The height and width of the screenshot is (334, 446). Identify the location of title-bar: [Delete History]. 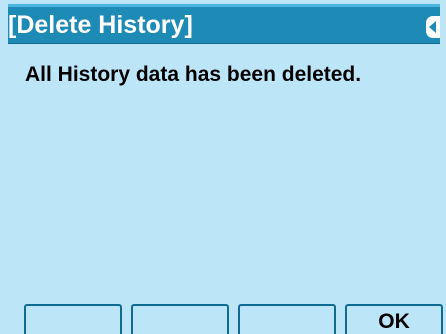
(224, 24).